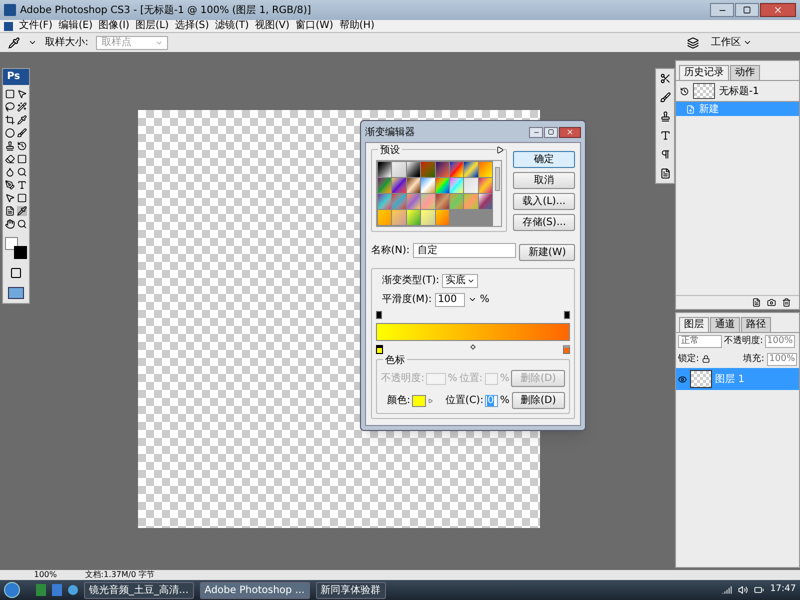  Describe the element at coordinates (497, 193) in the screenshot. I see `scrollbar` at that location.